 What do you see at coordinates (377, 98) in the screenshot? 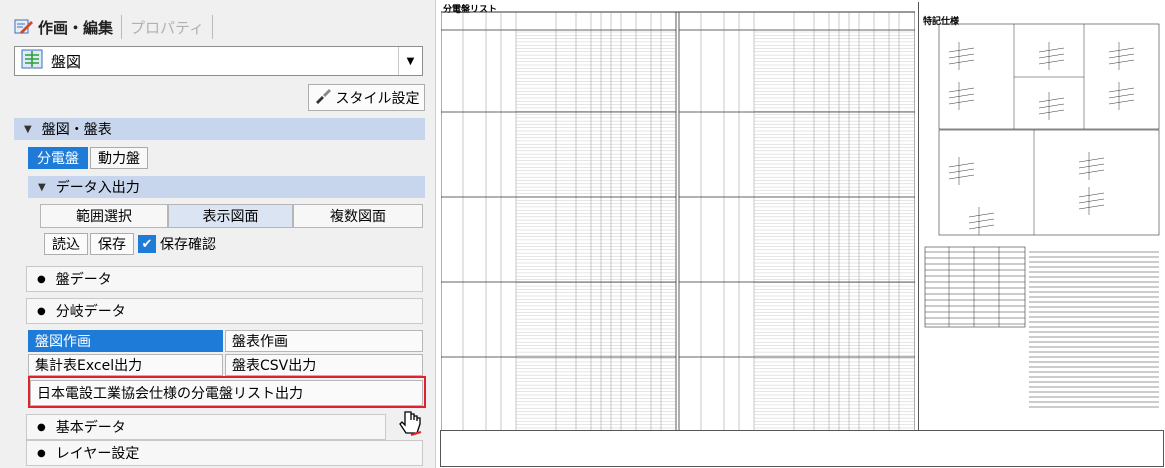
I see `style-settings-label: スタイル設定` at bounding box center [377, 98].